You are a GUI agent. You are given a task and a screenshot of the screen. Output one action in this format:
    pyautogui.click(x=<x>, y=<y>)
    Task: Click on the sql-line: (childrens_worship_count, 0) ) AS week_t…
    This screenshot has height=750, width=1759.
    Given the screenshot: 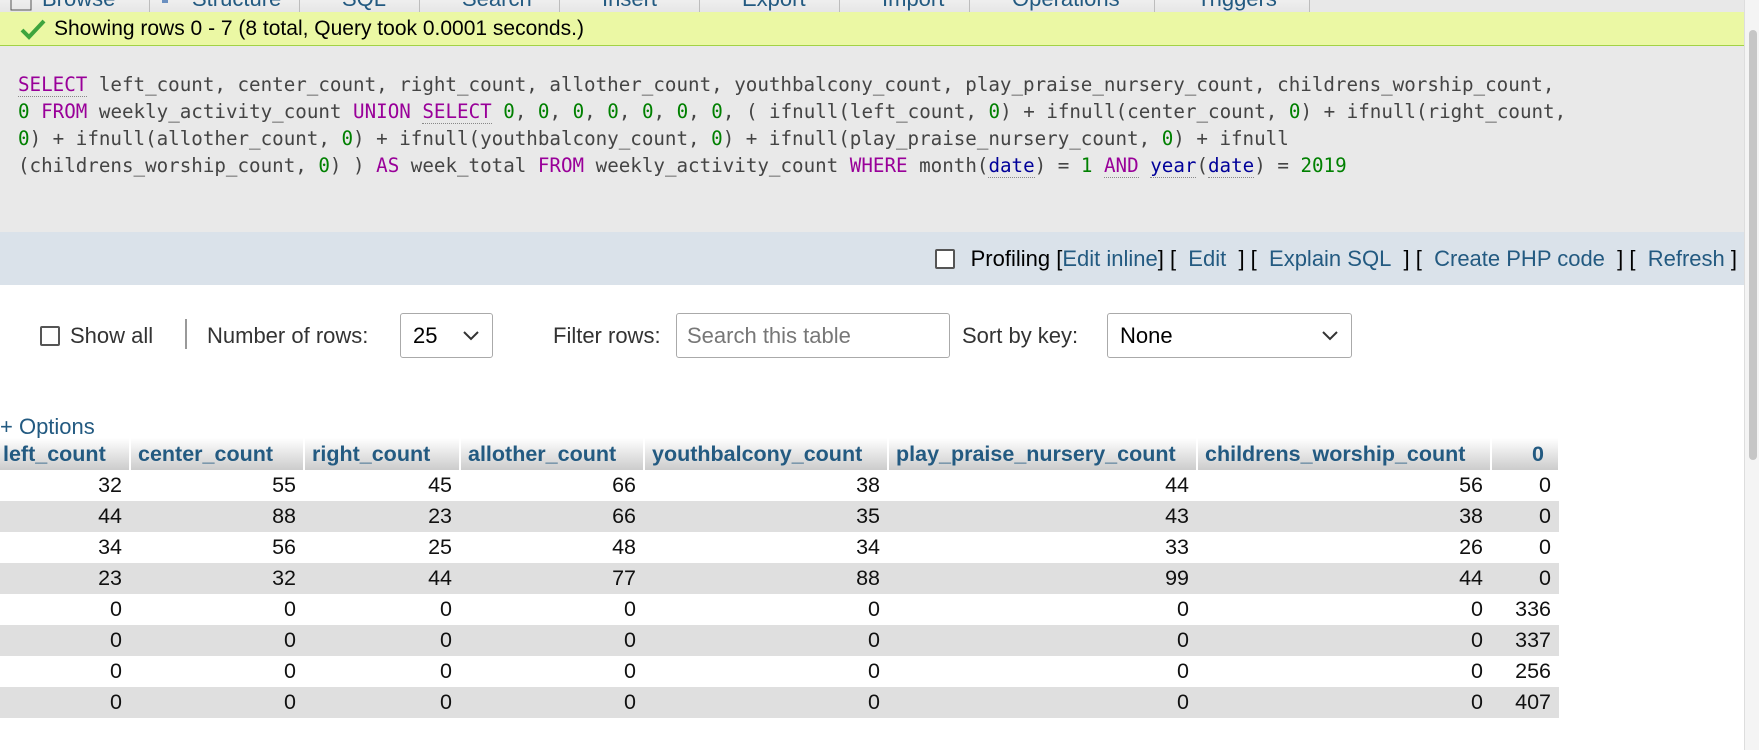 What is the action you would take?
    pyautogui.click(x=682, y=166)
    